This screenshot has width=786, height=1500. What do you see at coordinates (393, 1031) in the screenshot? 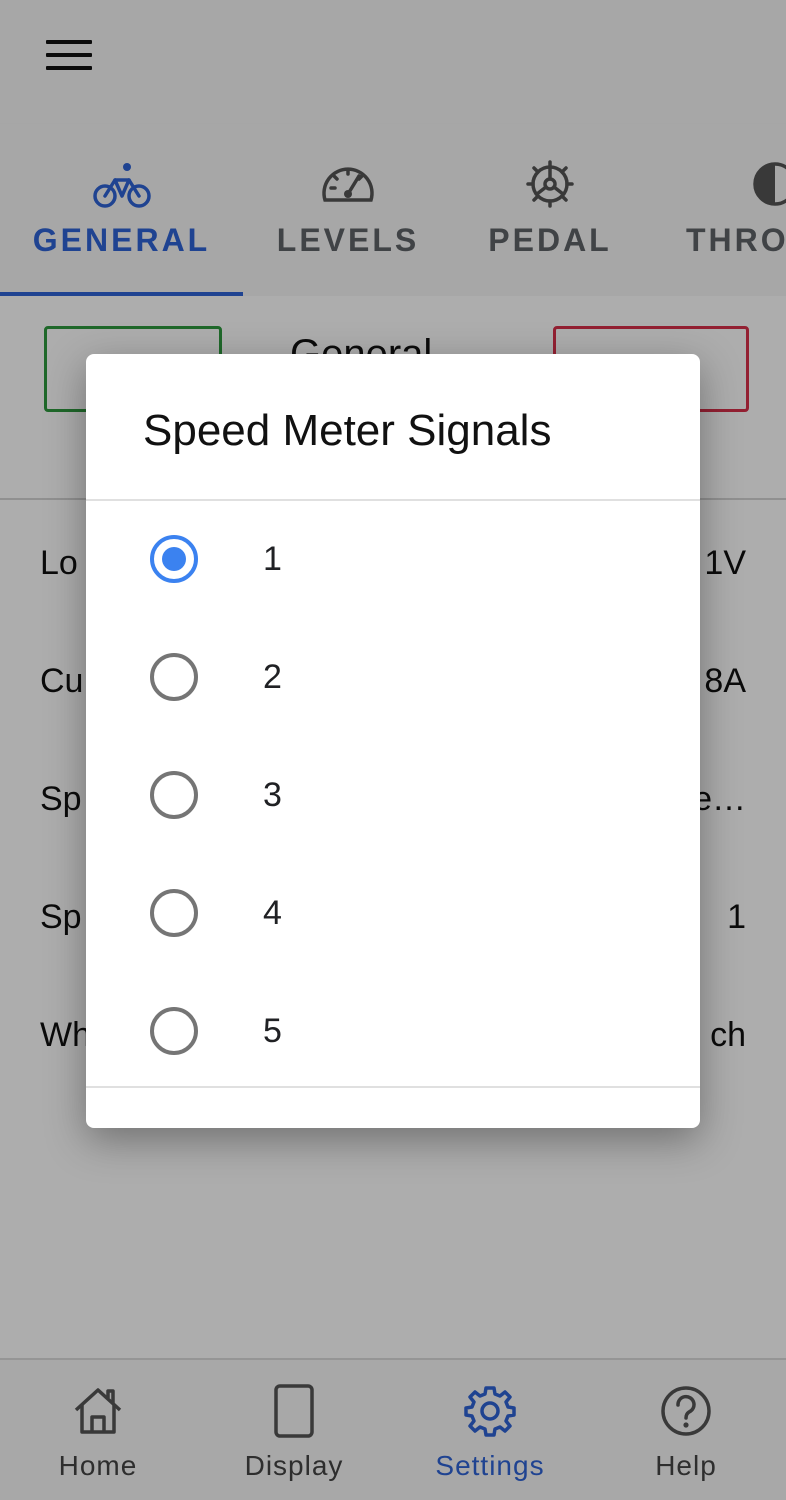
I see `option-5: 5` at bounding box center [393, 1031].